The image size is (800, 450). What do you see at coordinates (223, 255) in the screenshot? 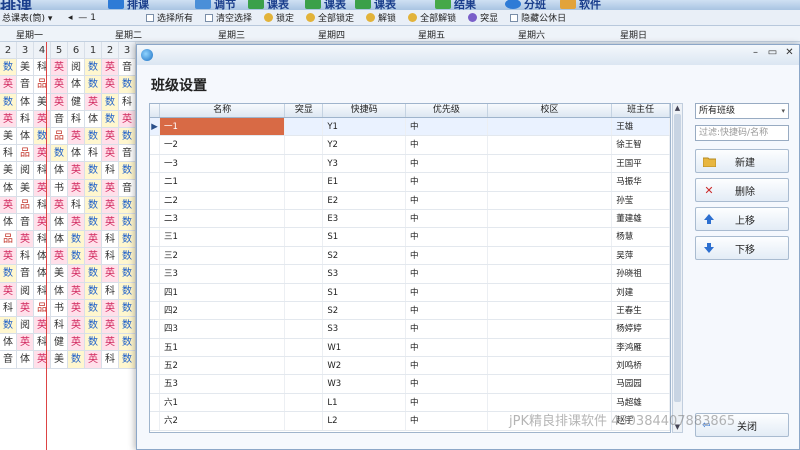
I see `cell-name: 三2` at bounding box center [223, 255].